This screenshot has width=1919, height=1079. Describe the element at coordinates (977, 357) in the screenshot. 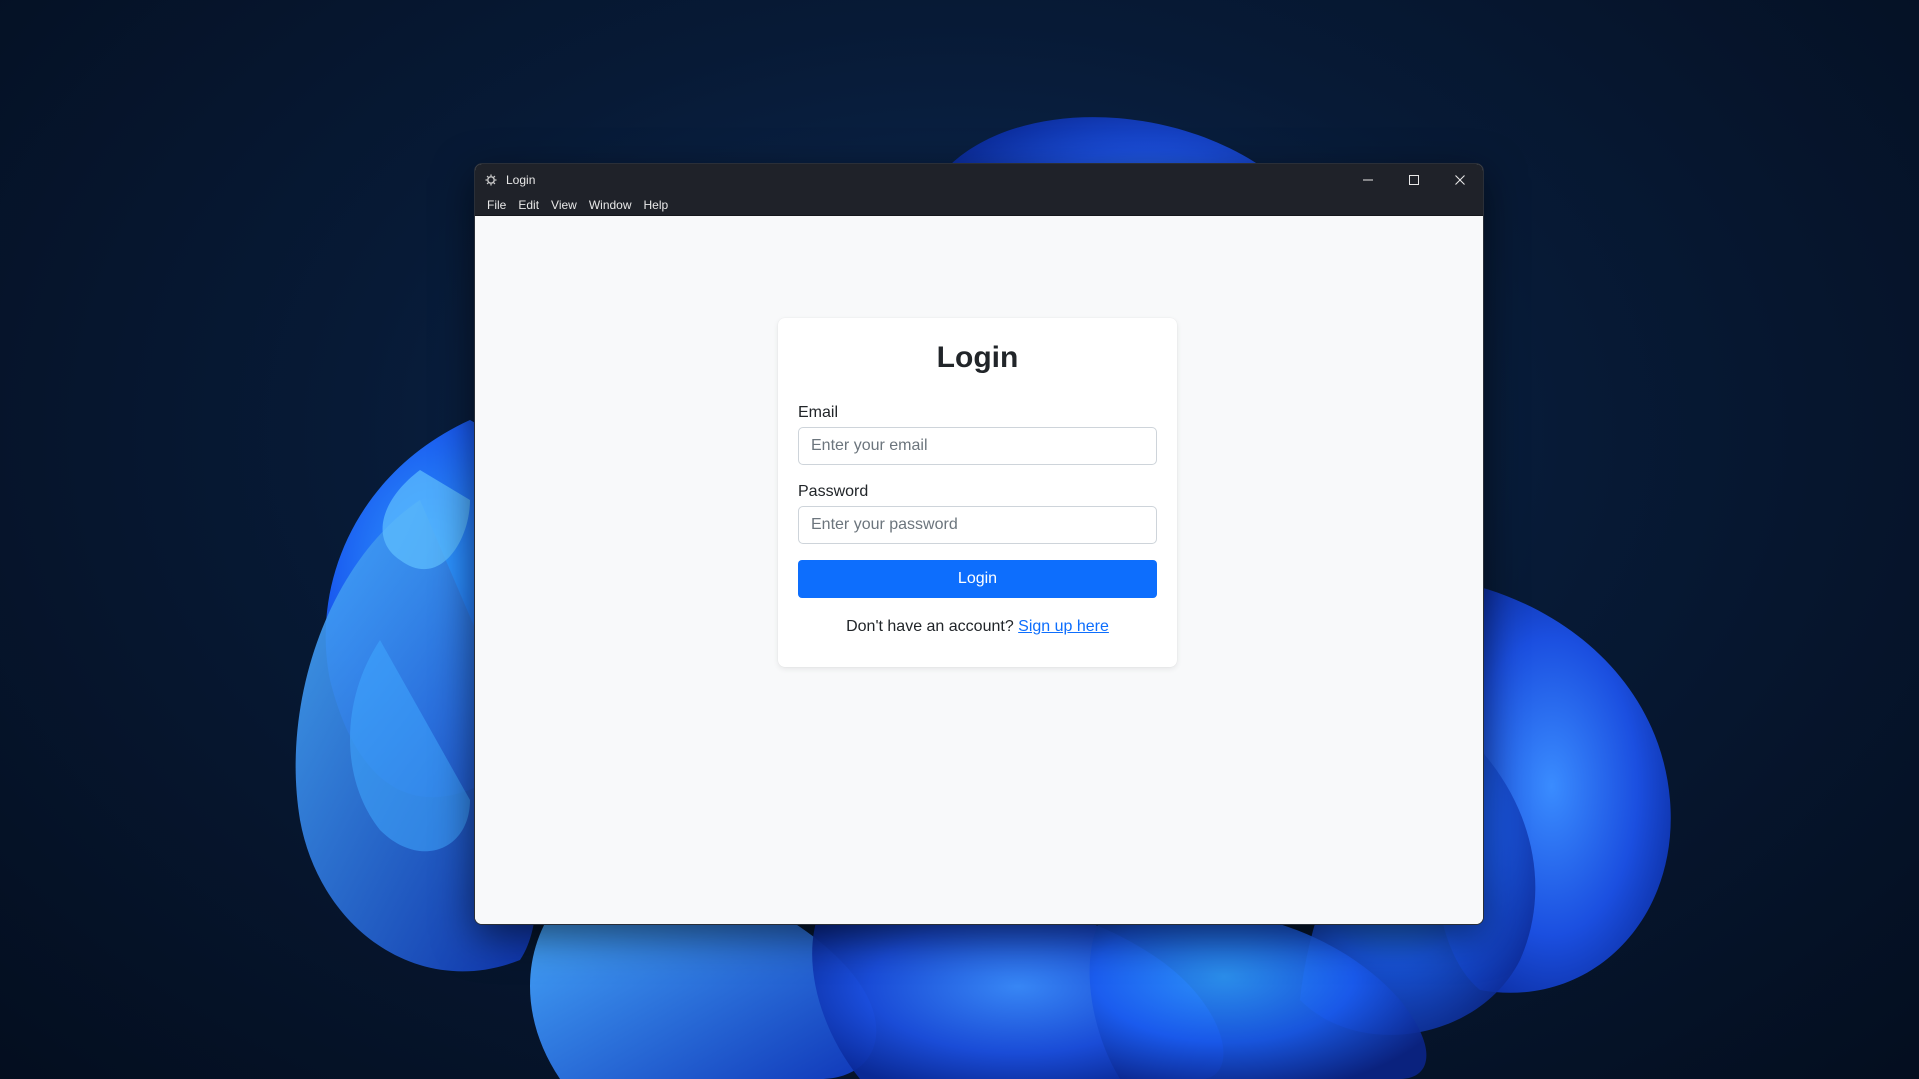

I see `login-heading: Login` at that location.